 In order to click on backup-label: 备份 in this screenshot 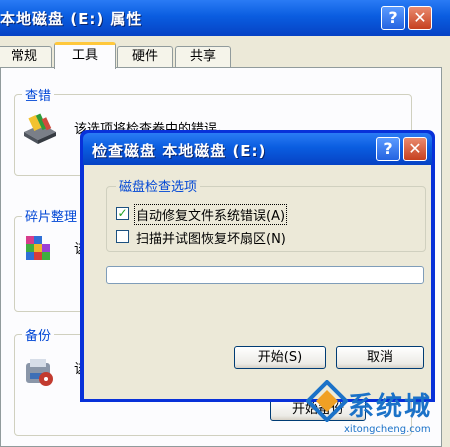, I will do `click(38, 334)`.